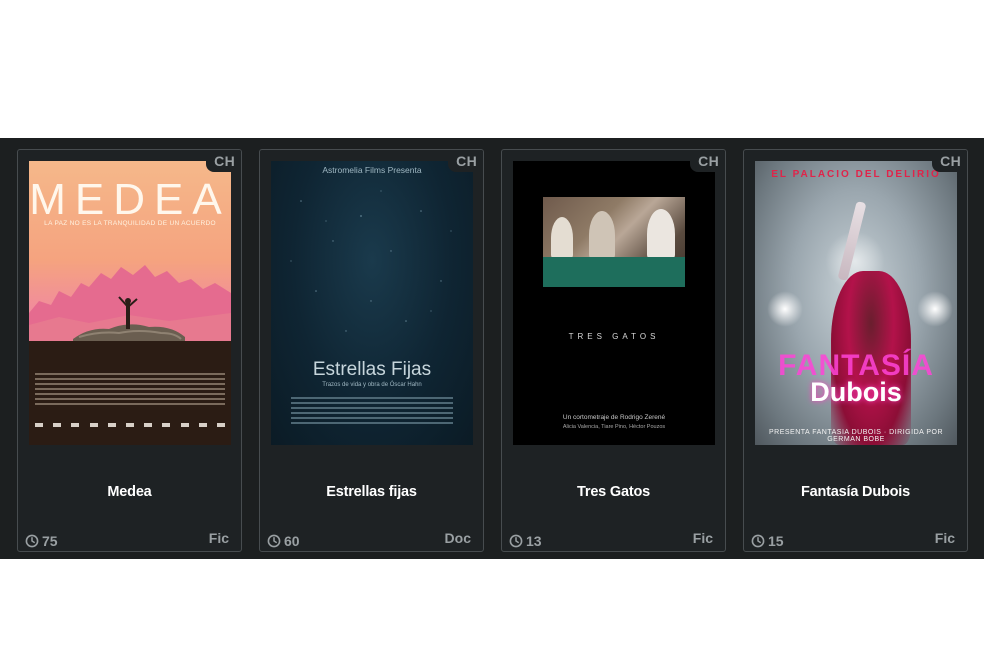 The height and width of the screenshot is (655, 984). I want to click on film-duration: 60, so click(283, 541).